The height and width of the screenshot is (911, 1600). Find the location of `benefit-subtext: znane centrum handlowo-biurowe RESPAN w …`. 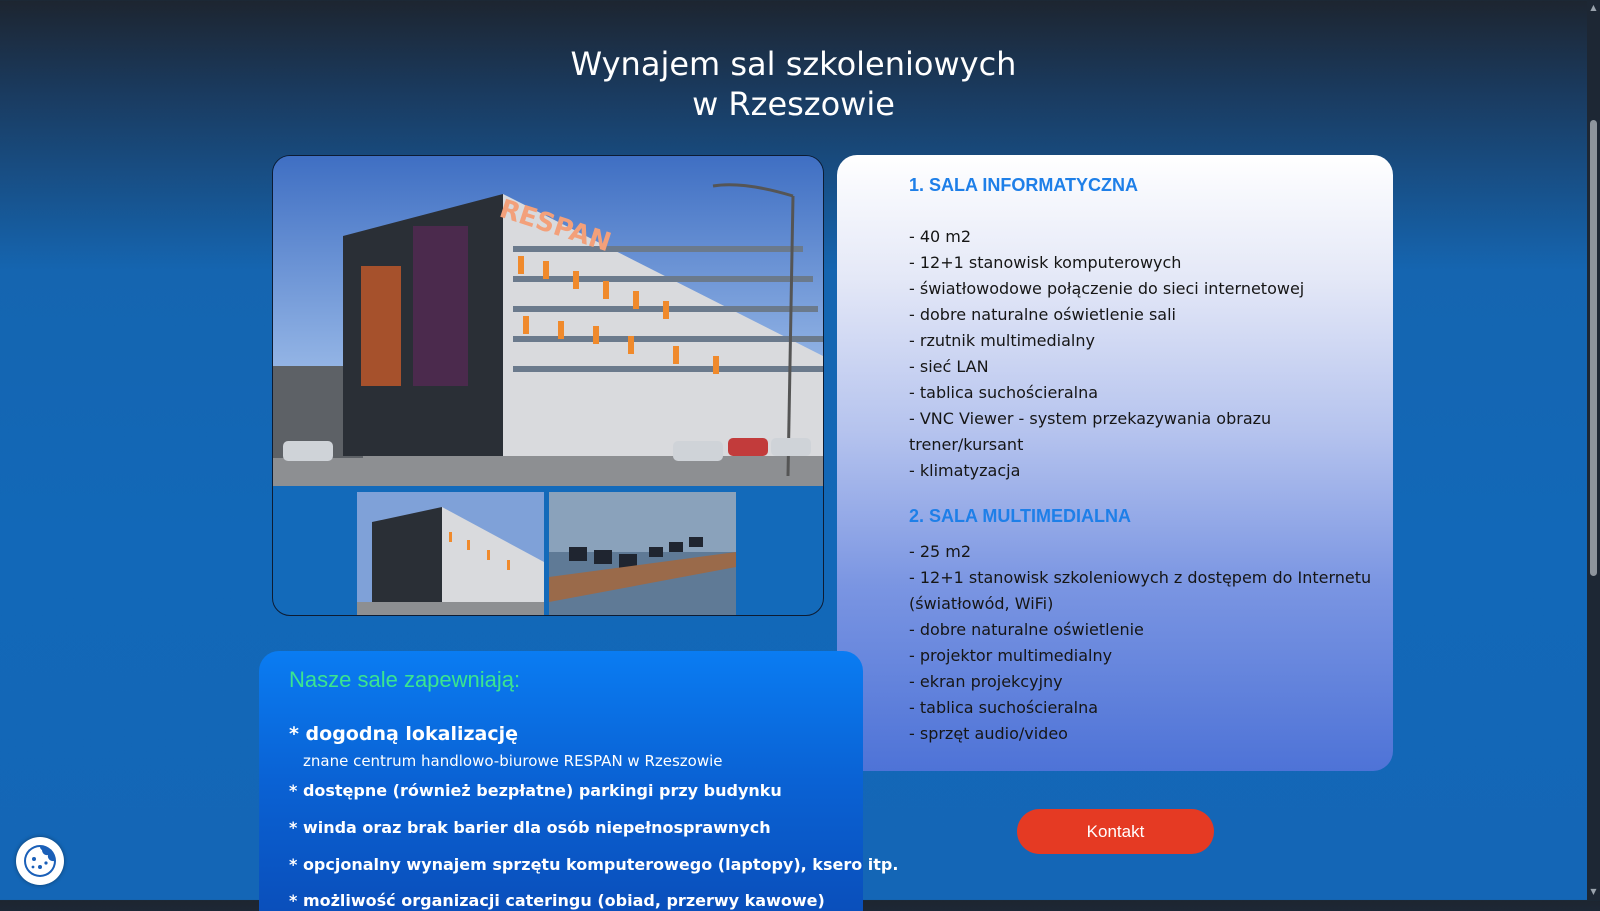

benefit-subtext: znane centrum handlowo-biurowe RESPAN w … is located at coordinates (513, 761).